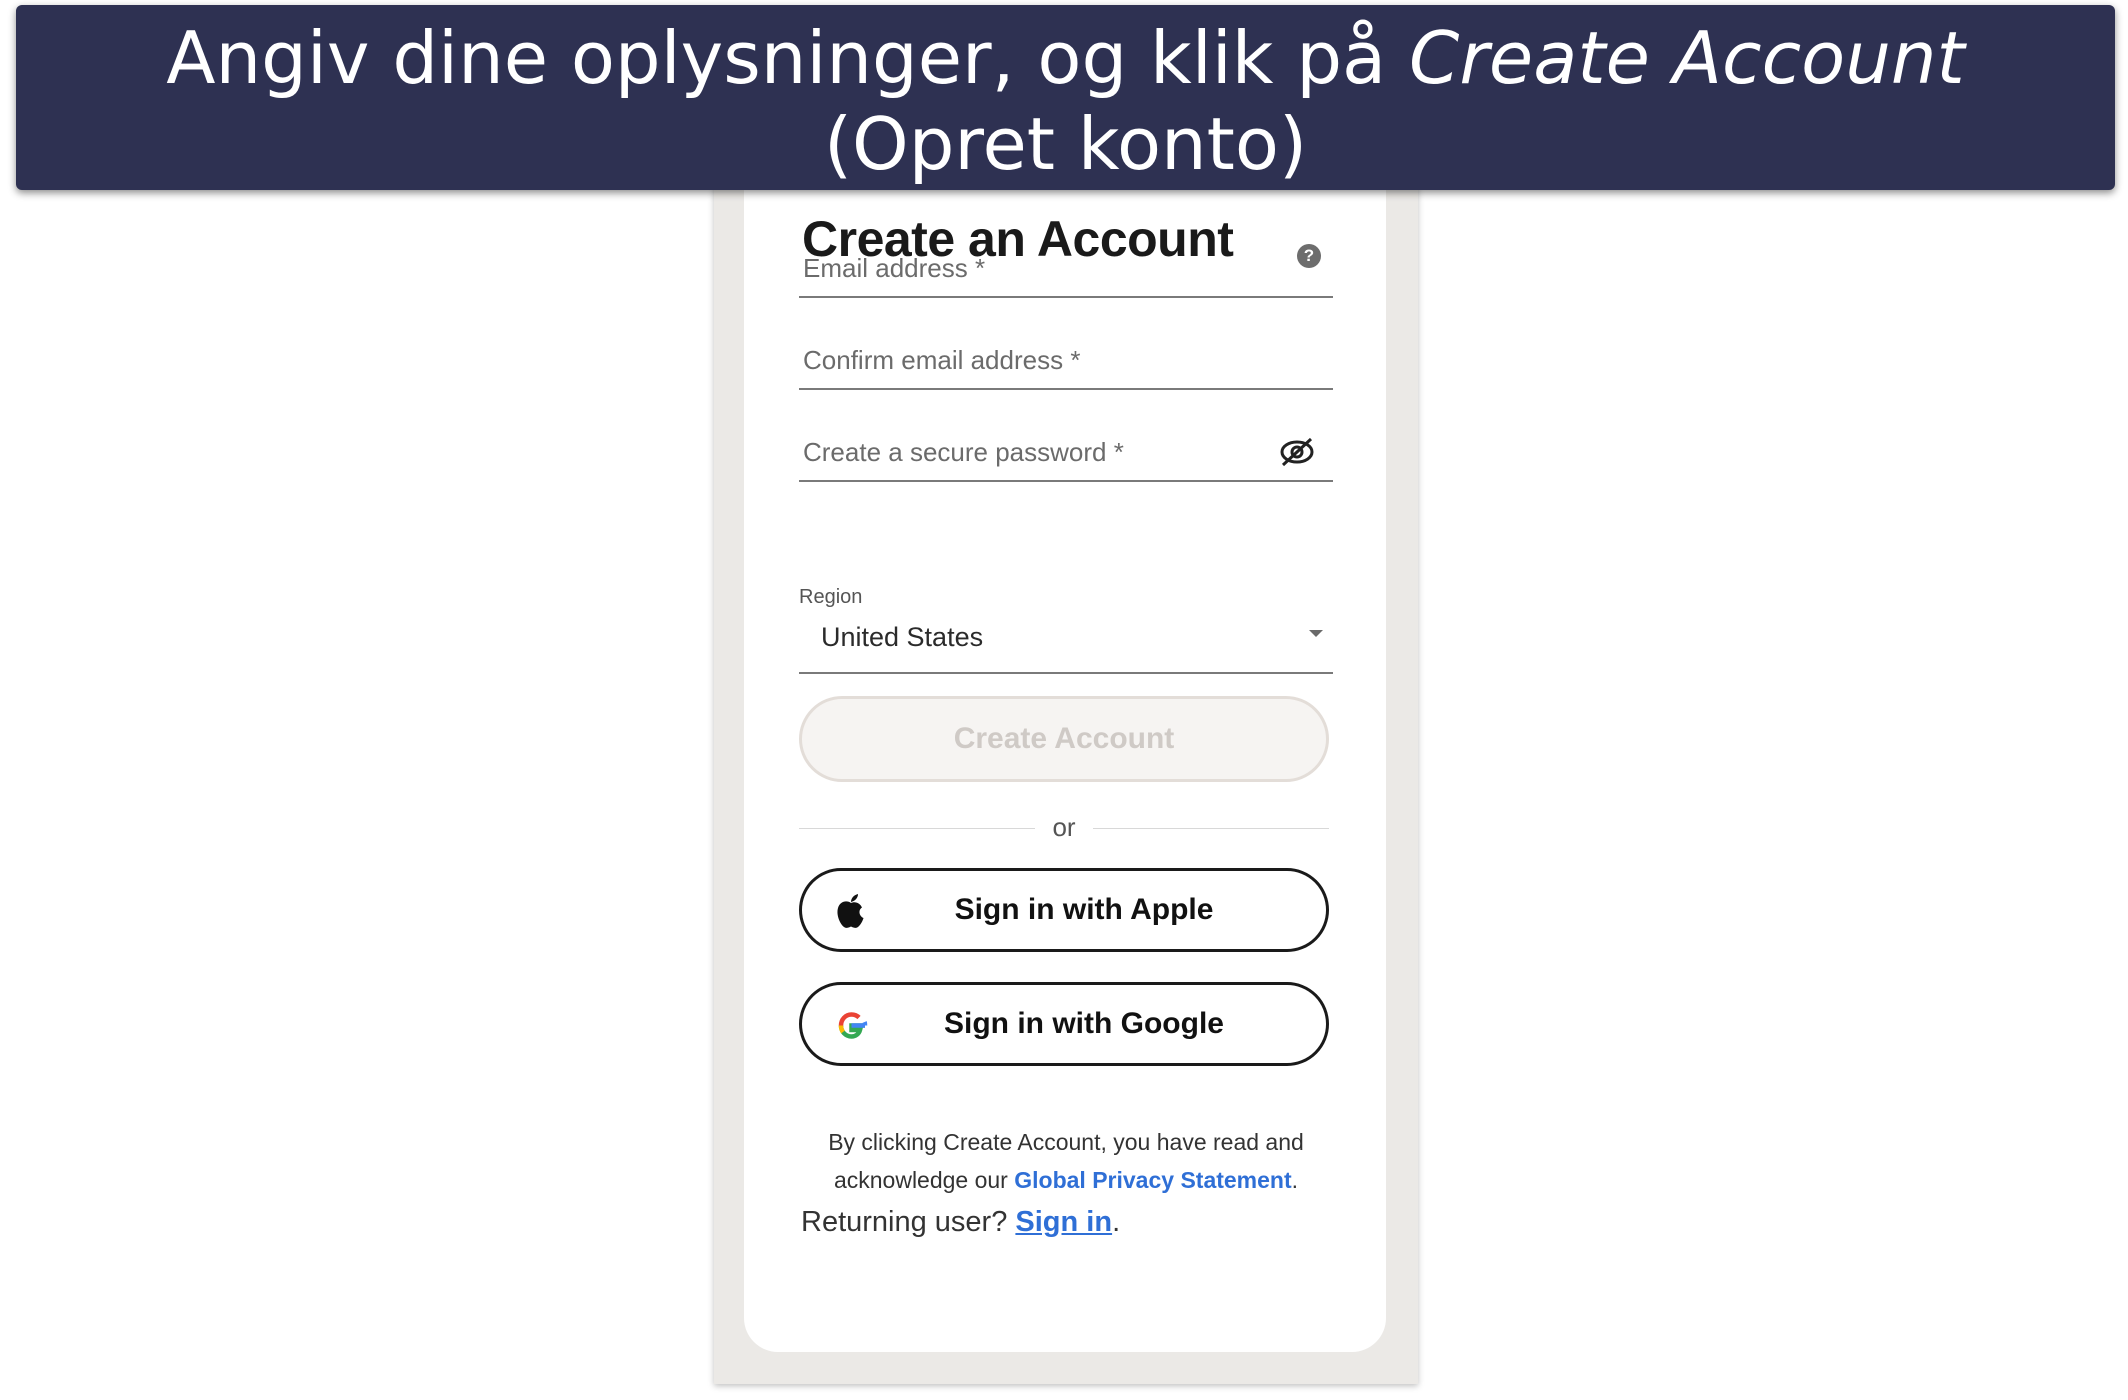 The height and width of the screenshot is (1400, 2128). What do you see at coordinates (1043, 452) in the screenshot?
I see `password-input` at bounding box center [1043, 452].